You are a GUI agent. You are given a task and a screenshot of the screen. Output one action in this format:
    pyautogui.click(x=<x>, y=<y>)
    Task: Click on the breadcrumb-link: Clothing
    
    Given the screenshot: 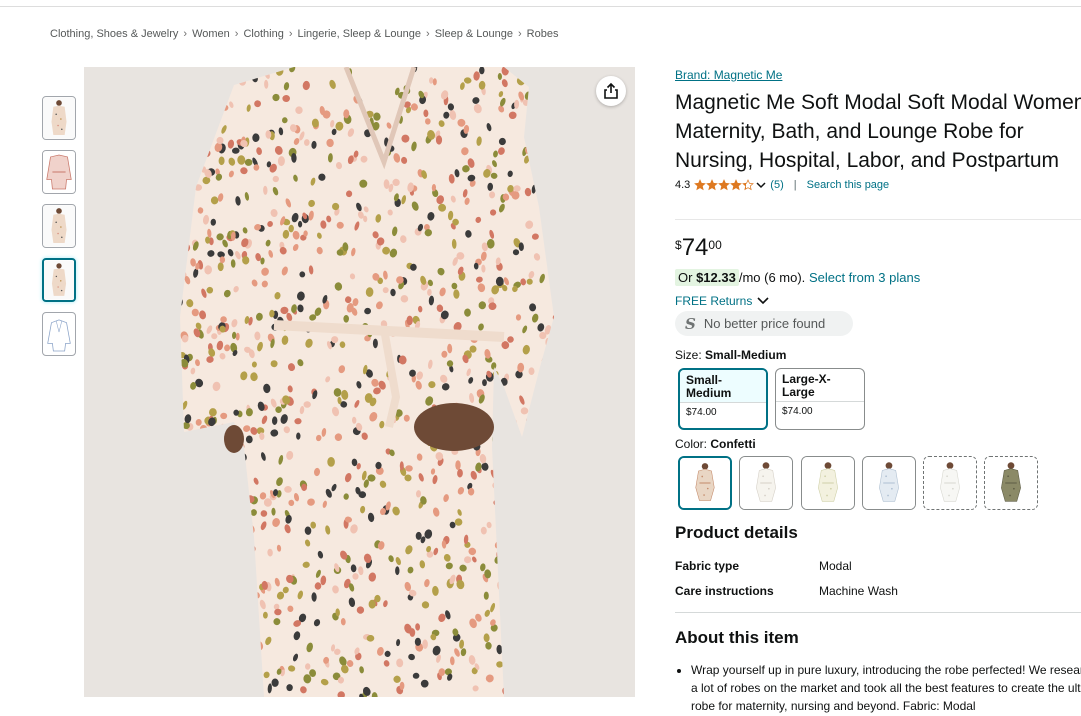 What is the action you would take?
    pyautogui.click(x=263, y=34)
    